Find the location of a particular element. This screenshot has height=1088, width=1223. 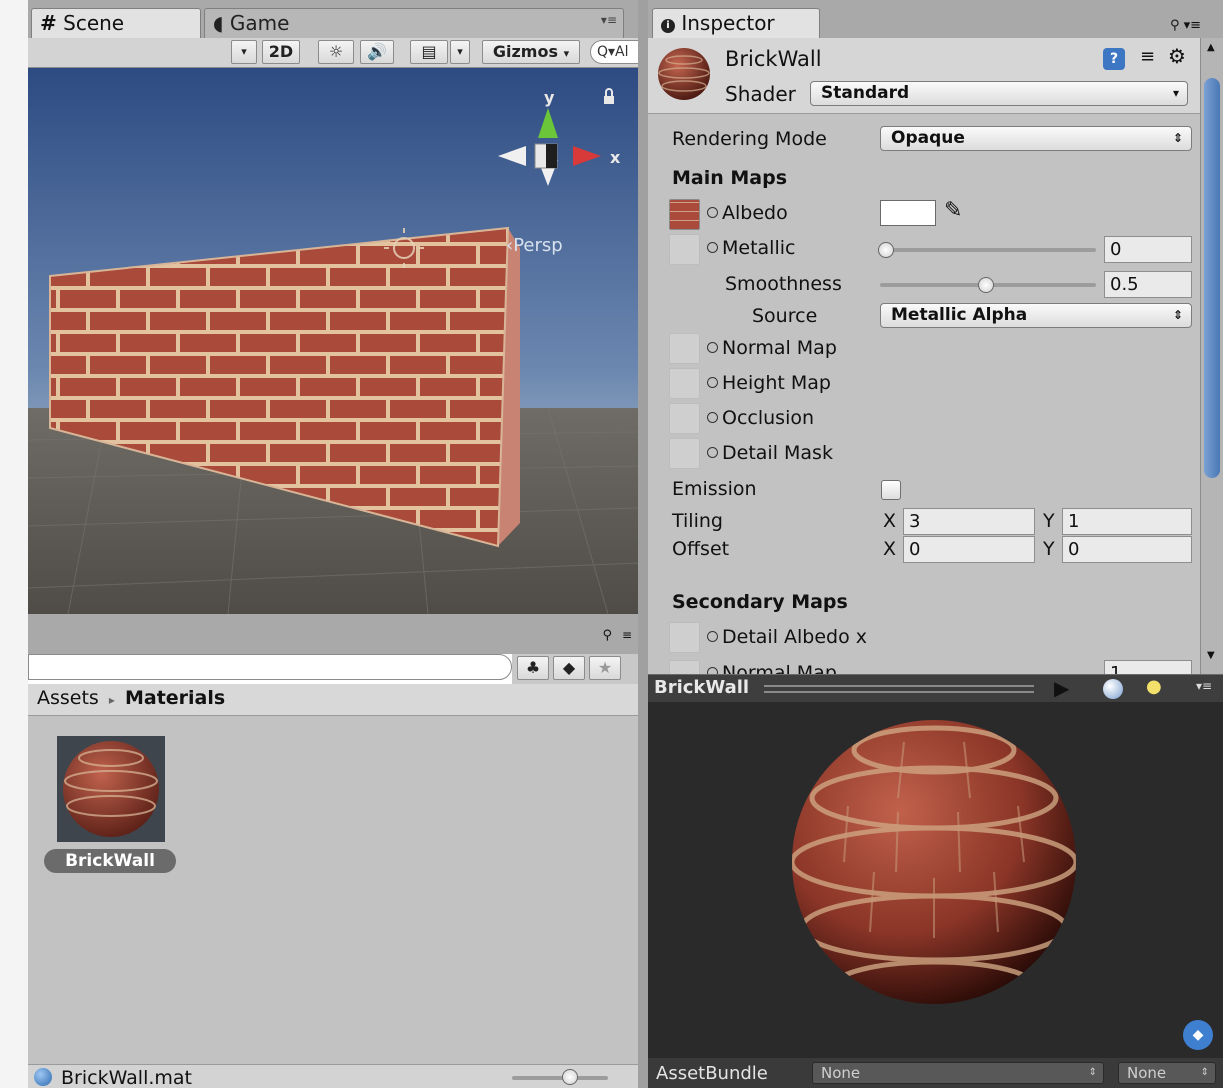

mode-2d-button: 2D is located at coordinates (281, 52).